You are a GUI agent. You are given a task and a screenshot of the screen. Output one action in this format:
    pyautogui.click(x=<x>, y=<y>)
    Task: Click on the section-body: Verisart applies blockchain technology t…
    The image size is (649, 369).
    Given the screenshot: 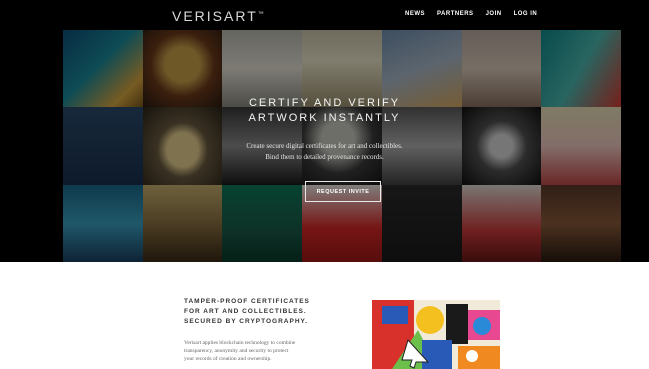 What is the action you would take?
    pyautogui.click(x=259, y=351)
    